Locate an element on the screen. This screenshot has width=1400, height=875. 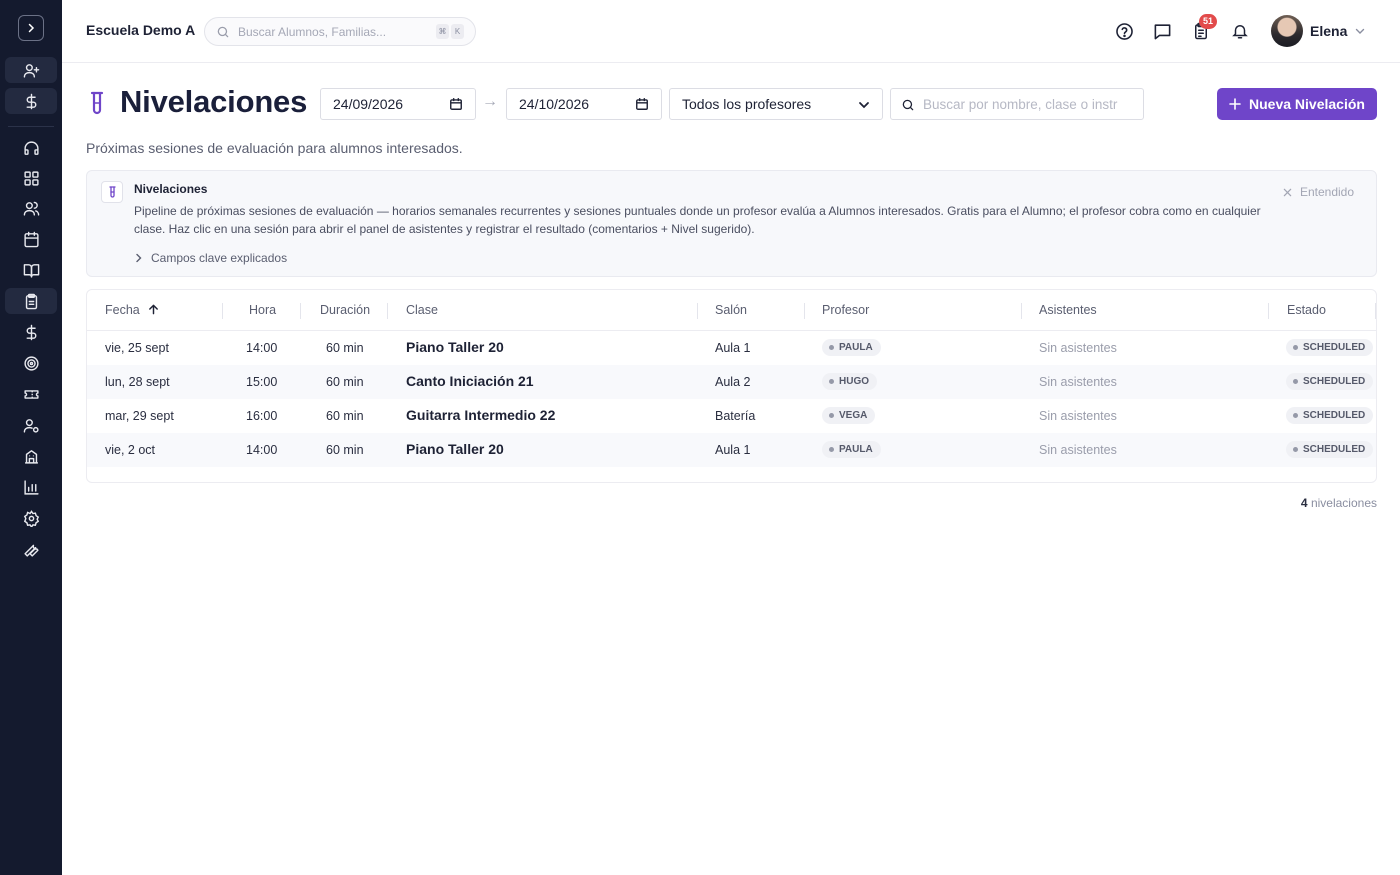
notifications-button is located at coordinates (1240, 31).